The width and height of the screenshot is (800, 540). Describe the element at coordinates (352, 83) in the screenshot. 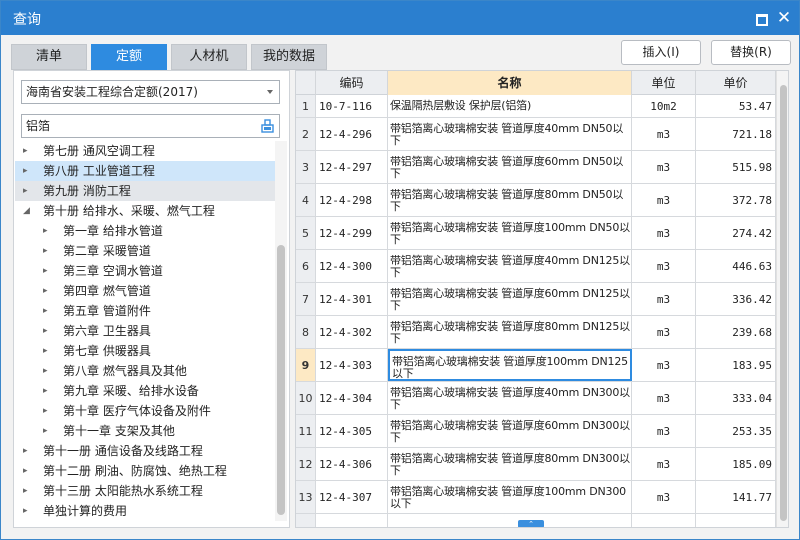

I see `header-code: 编码` at that location.